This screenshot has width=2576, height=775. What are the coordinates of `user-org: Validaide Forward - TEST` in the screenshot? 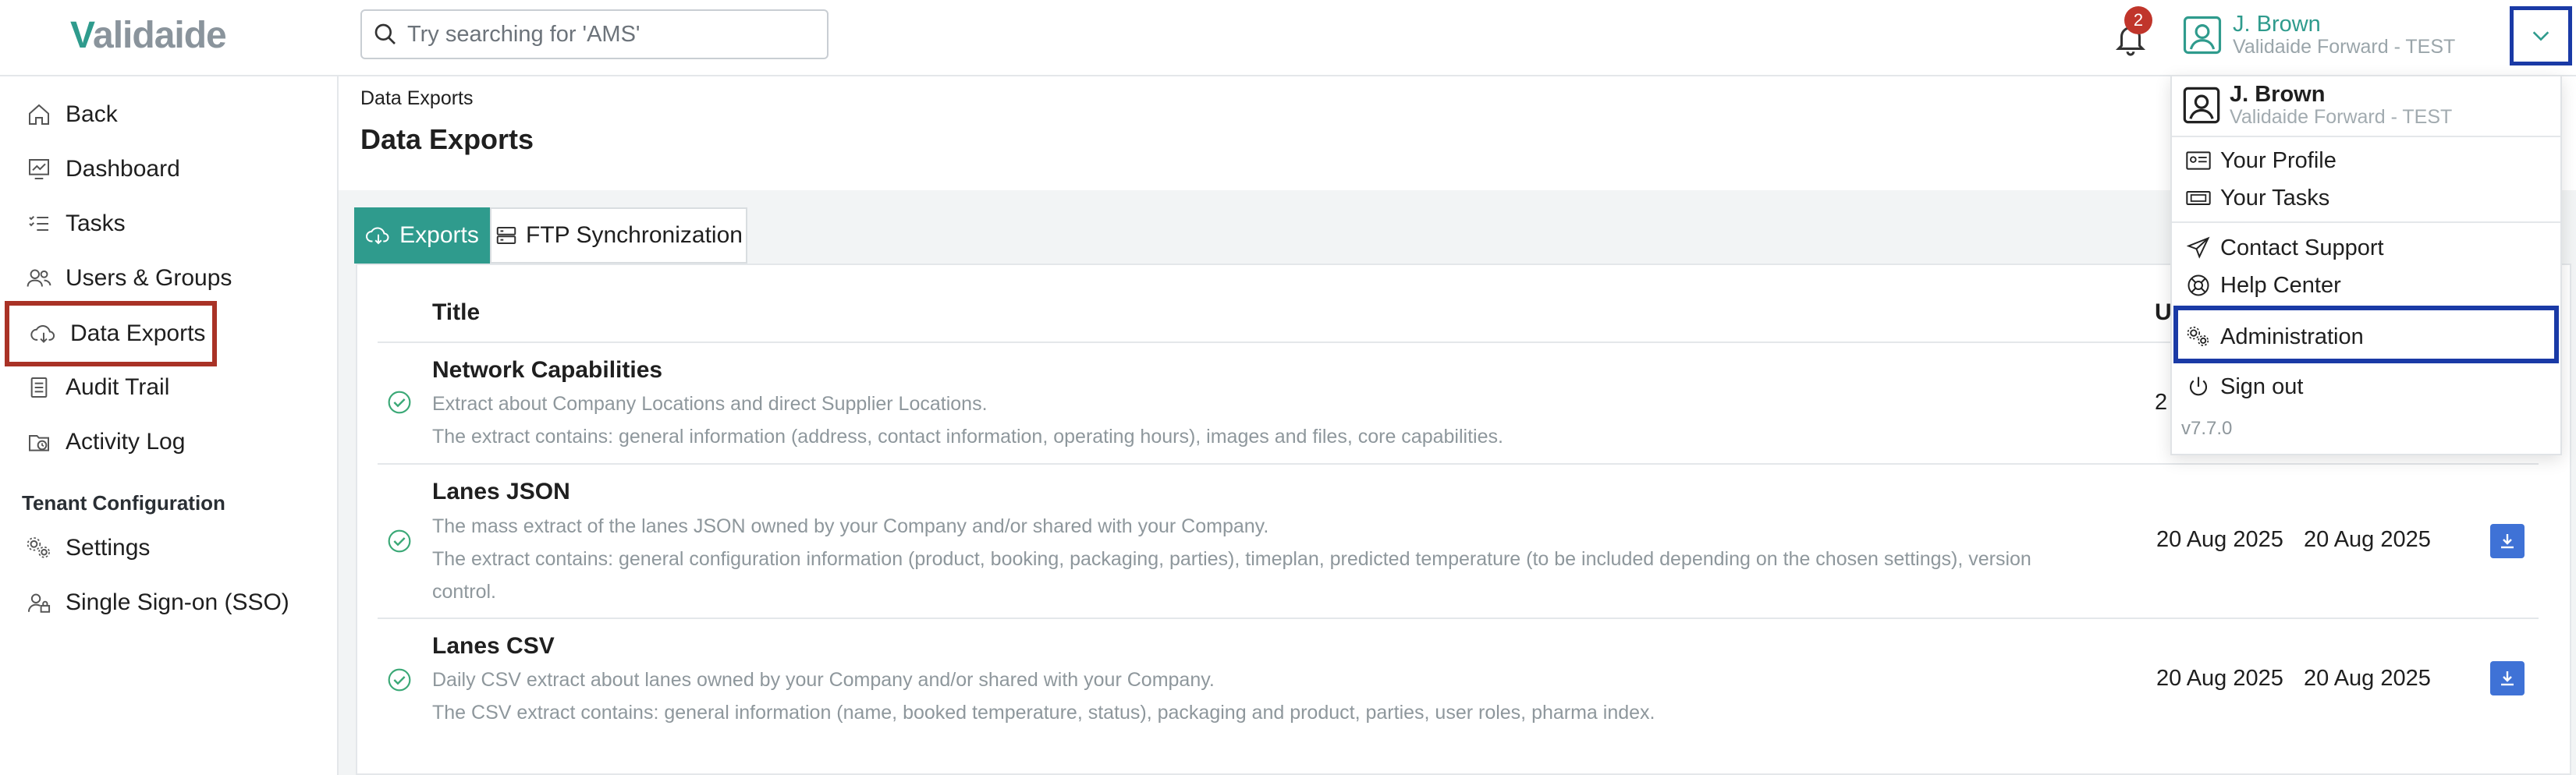 It's located at (2344, 47).